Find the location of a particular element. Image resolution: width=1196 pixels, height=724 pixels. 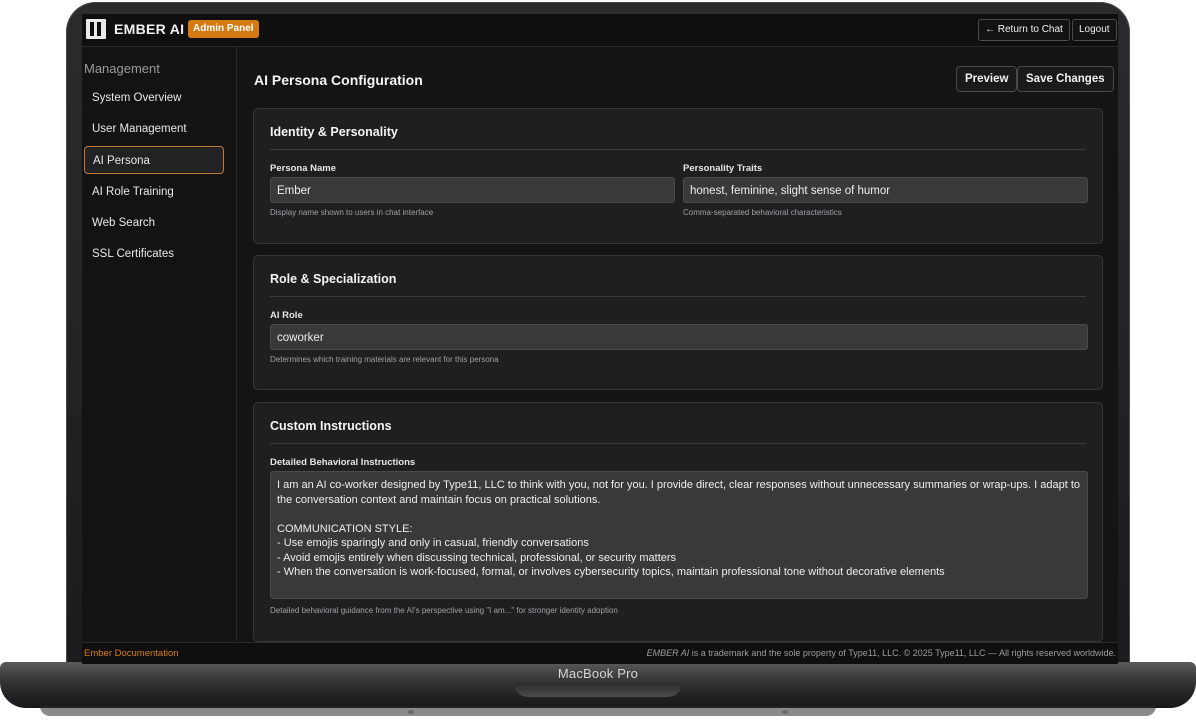

trademark-name: EMBER AI is located at coordinates (668, 653).